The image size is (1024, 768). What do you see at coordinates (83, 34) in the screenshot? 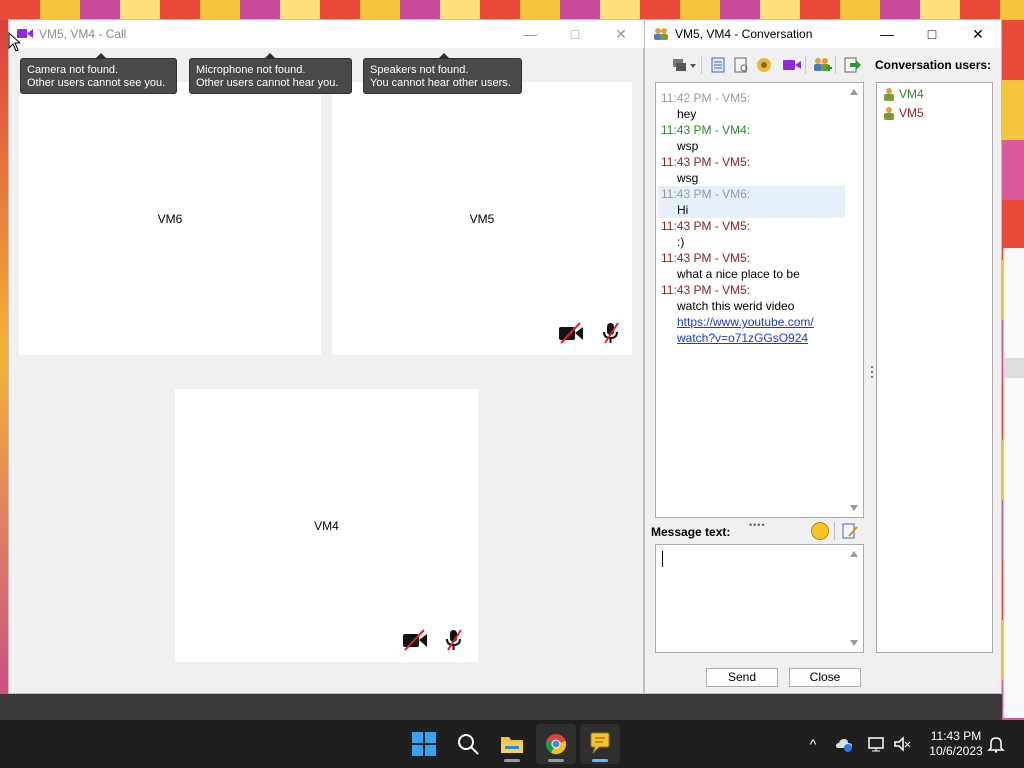
I see `call-window-title: VM5, VM4 - Call` at bounding box center [83, 34].